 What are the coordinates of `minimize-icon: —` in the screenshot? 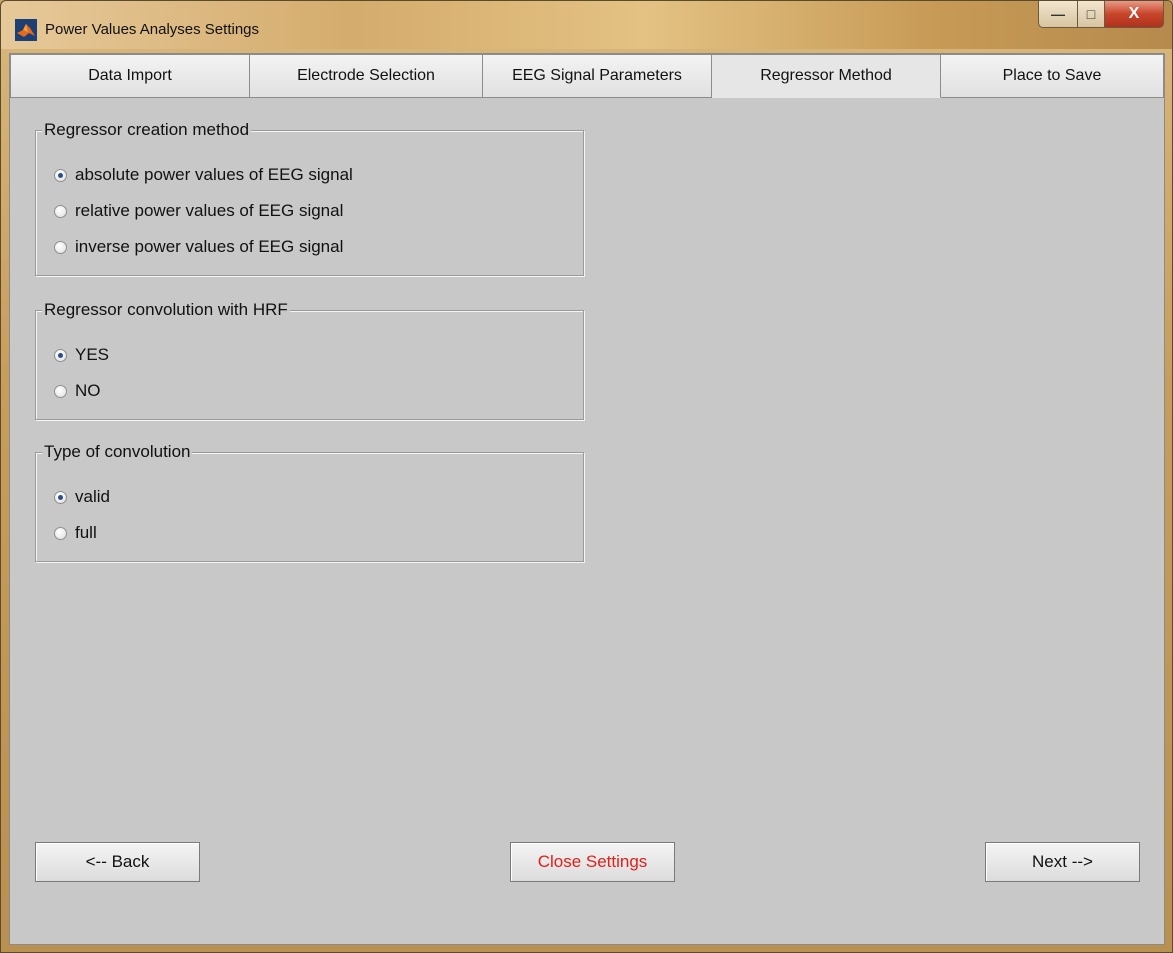 It's located at (1058, 14).